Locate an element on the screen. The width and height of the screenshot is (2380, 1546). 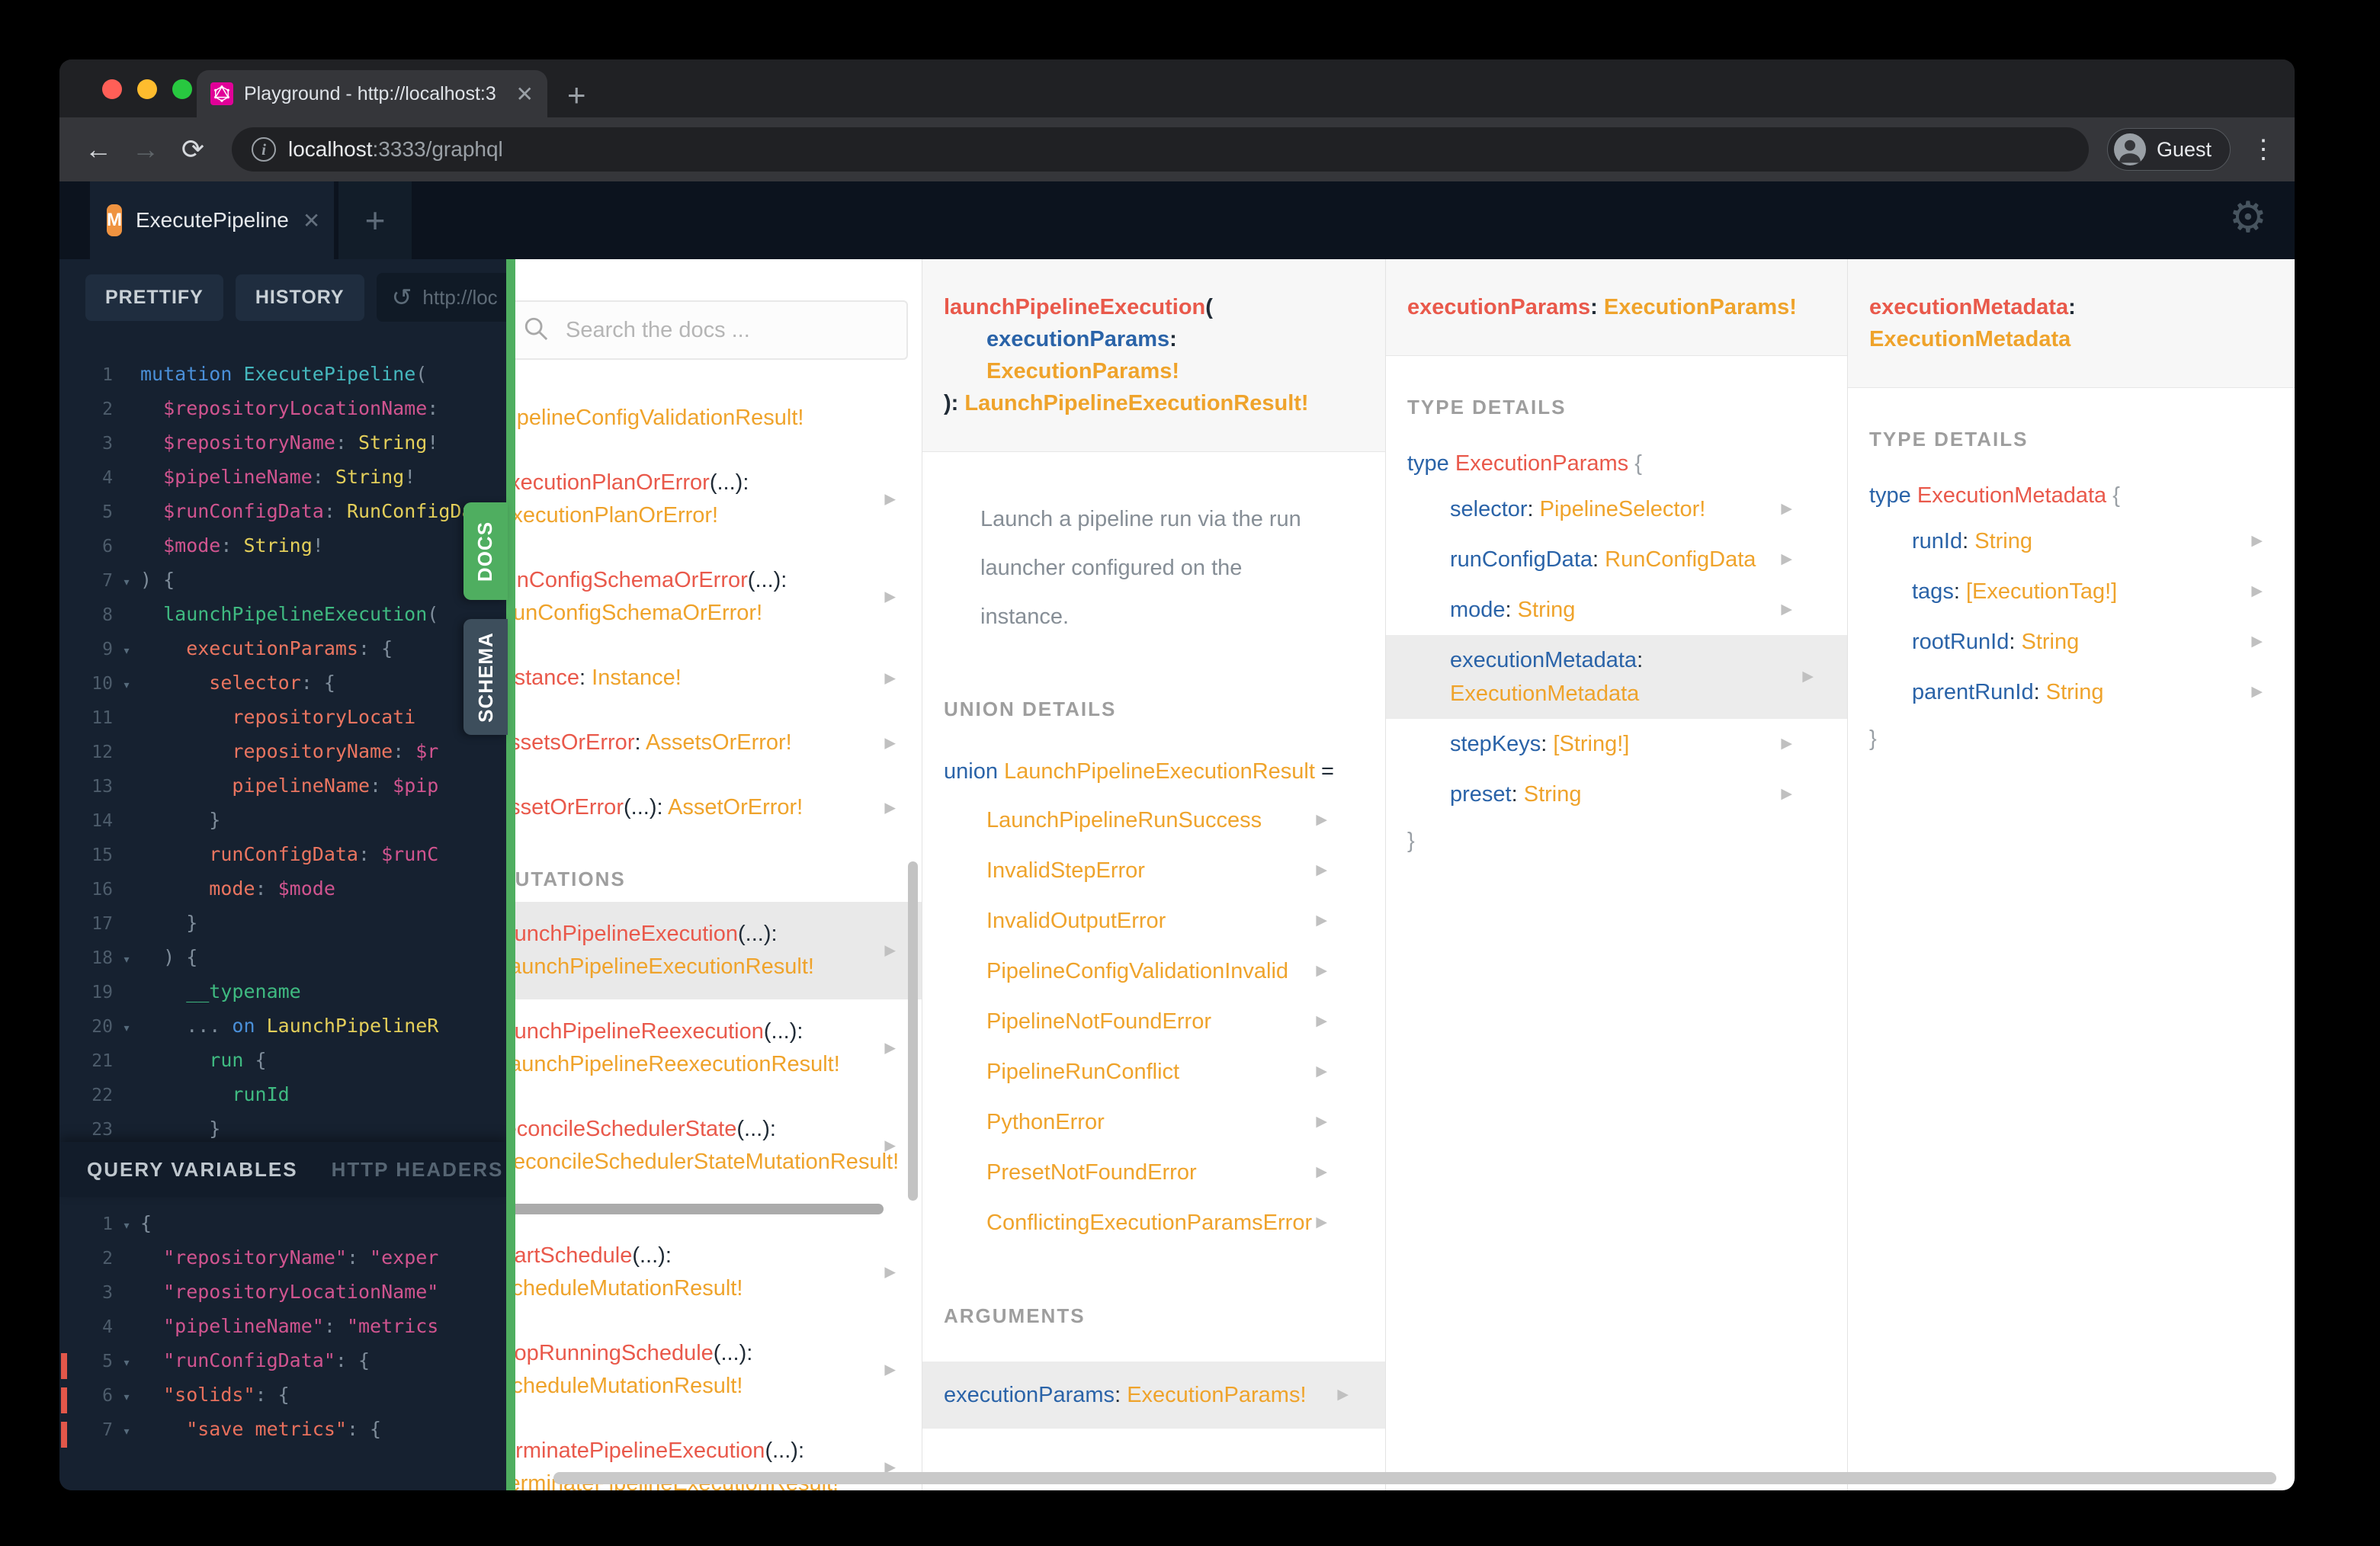
editor-line: 21 run { is located at coordinates (282, 1066).